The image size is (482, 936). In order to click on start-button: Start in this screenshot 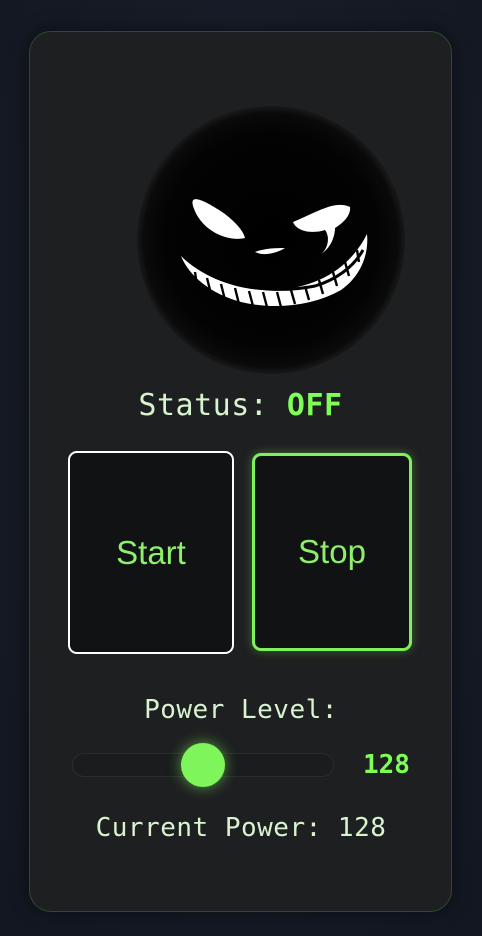, I will do `click(151, 552)`.